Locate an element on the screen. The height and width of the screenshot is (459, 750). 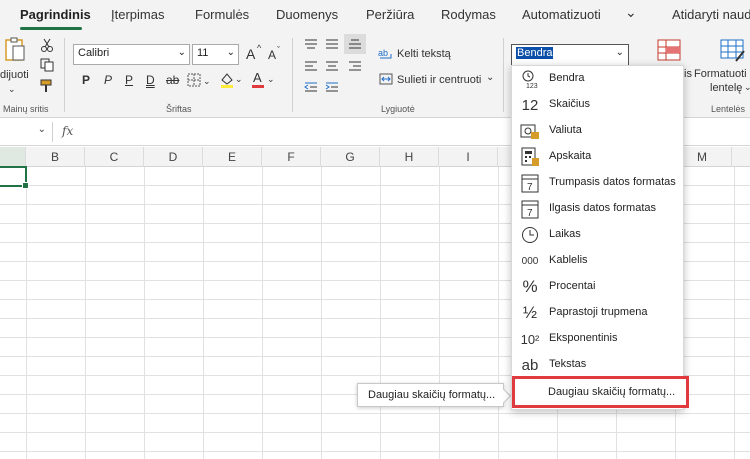
format-option-label: Eksponentinis is located at coordinates (583, 338).